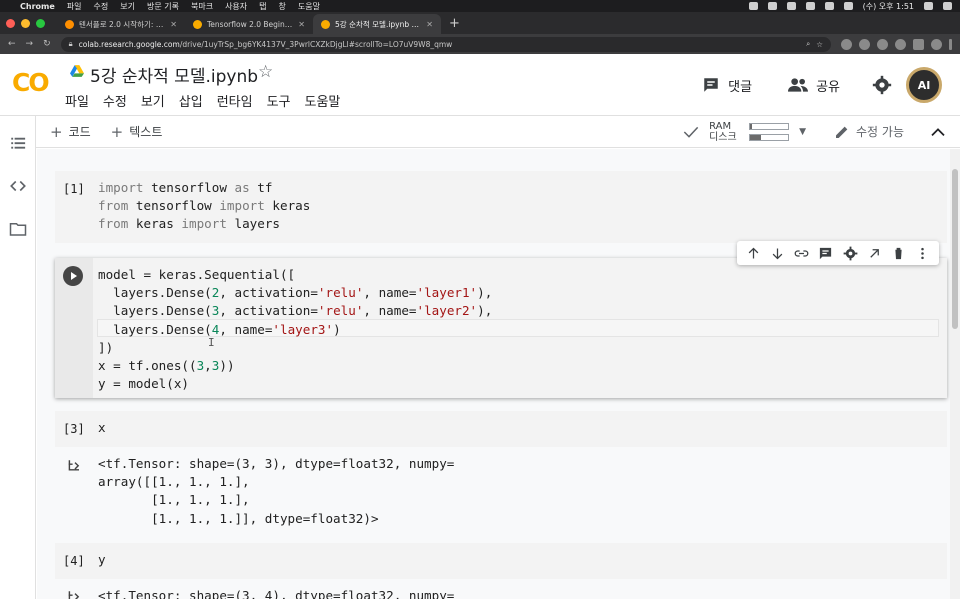 This screenshot has height=599, width=960. I want to click on link-icon, so click(801, 253).